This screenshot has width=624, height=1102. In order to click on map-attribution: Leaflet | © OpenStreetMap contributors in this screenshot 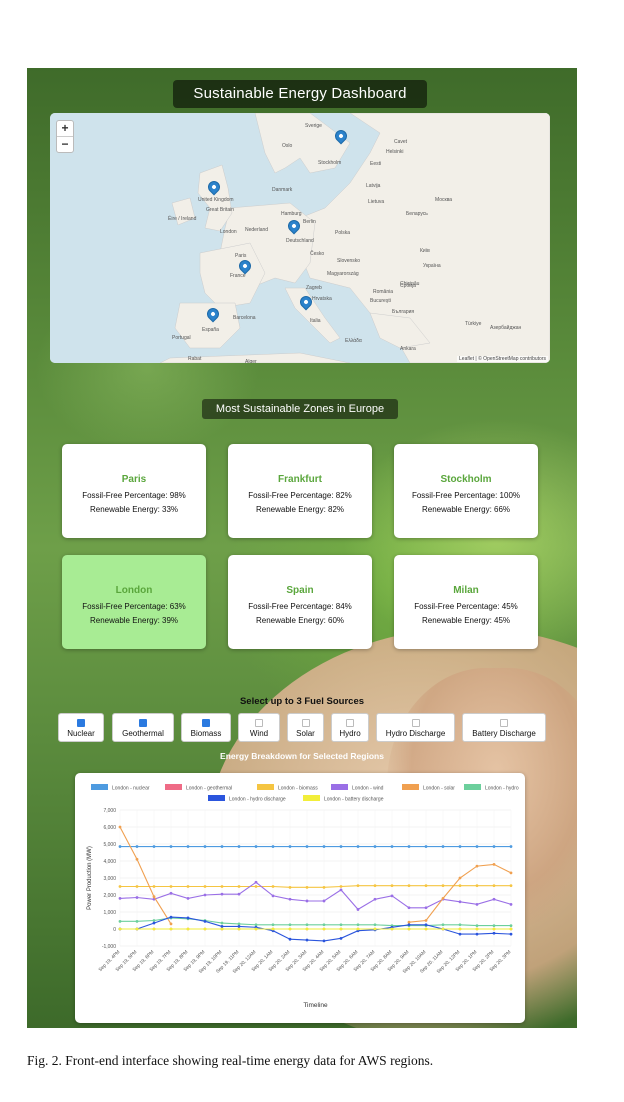, I will do `click(502, 359)`.